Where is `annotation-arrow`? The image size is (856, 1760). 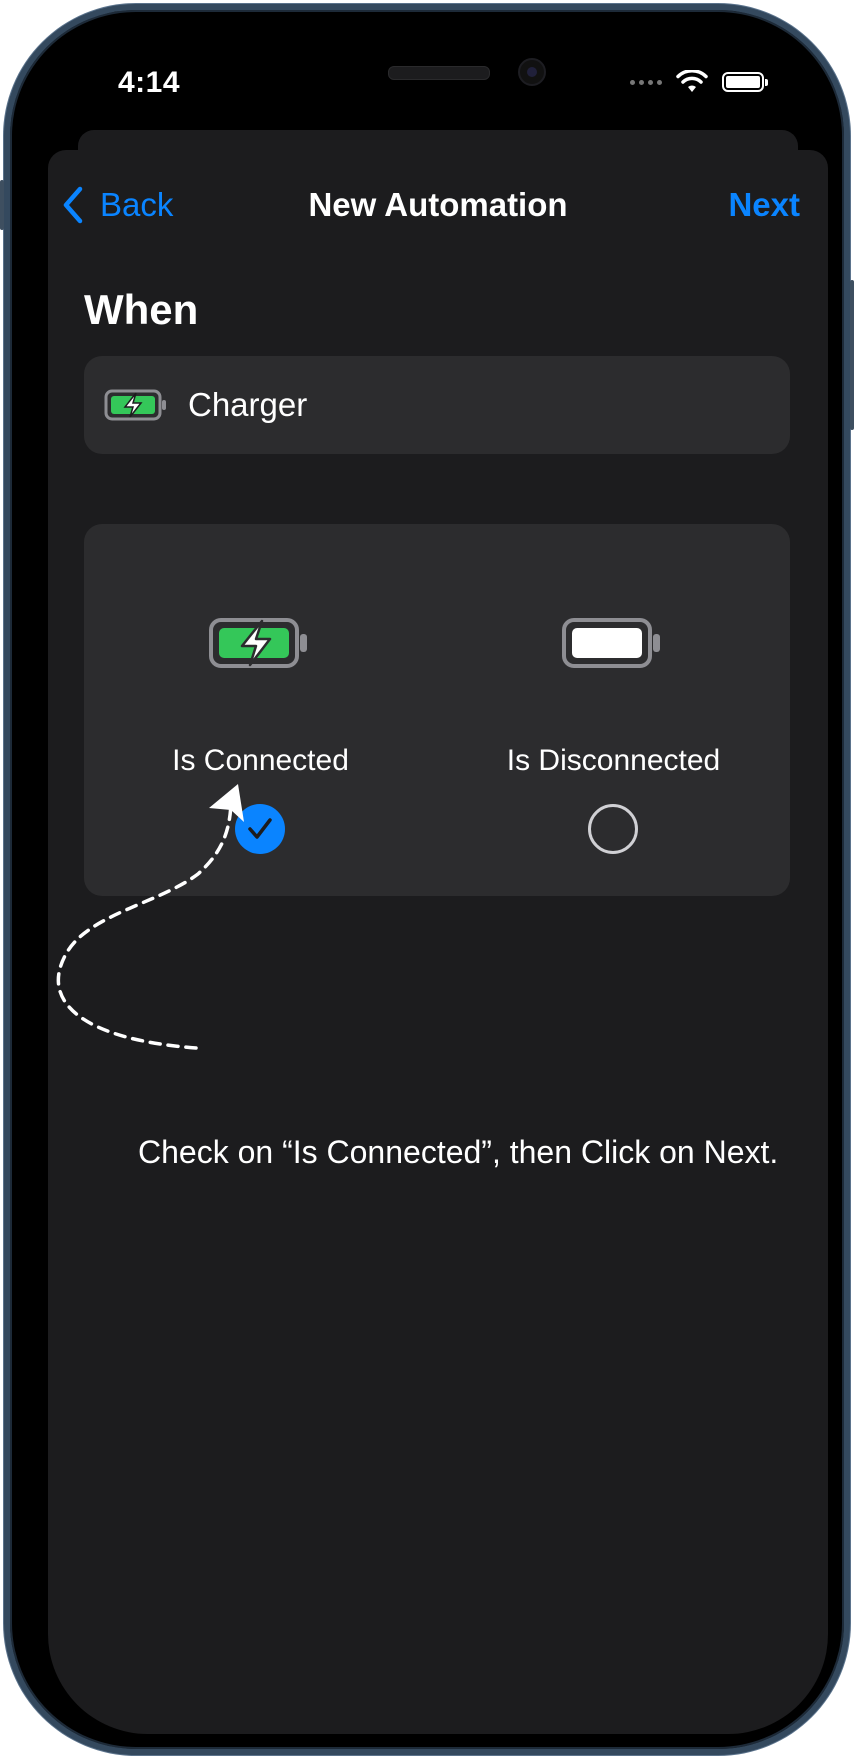
annotation-arrow is located at coordinates (150, 917).